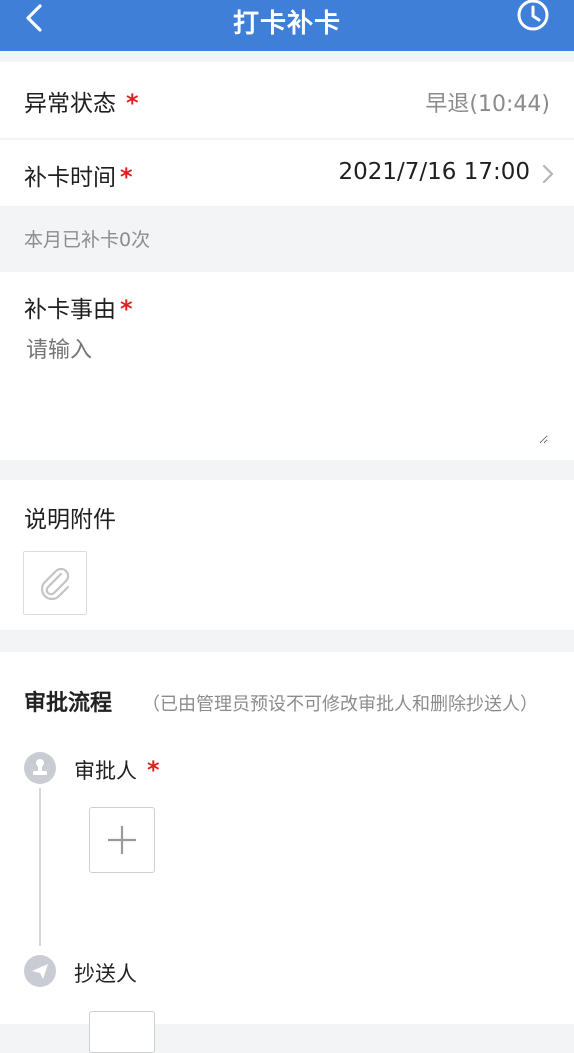 This screenshot has height=1053, width=574. Describe the element at coordinates (70, 178) in the screenshot. I see `reissue-time-label: 补卡时间` at that location.